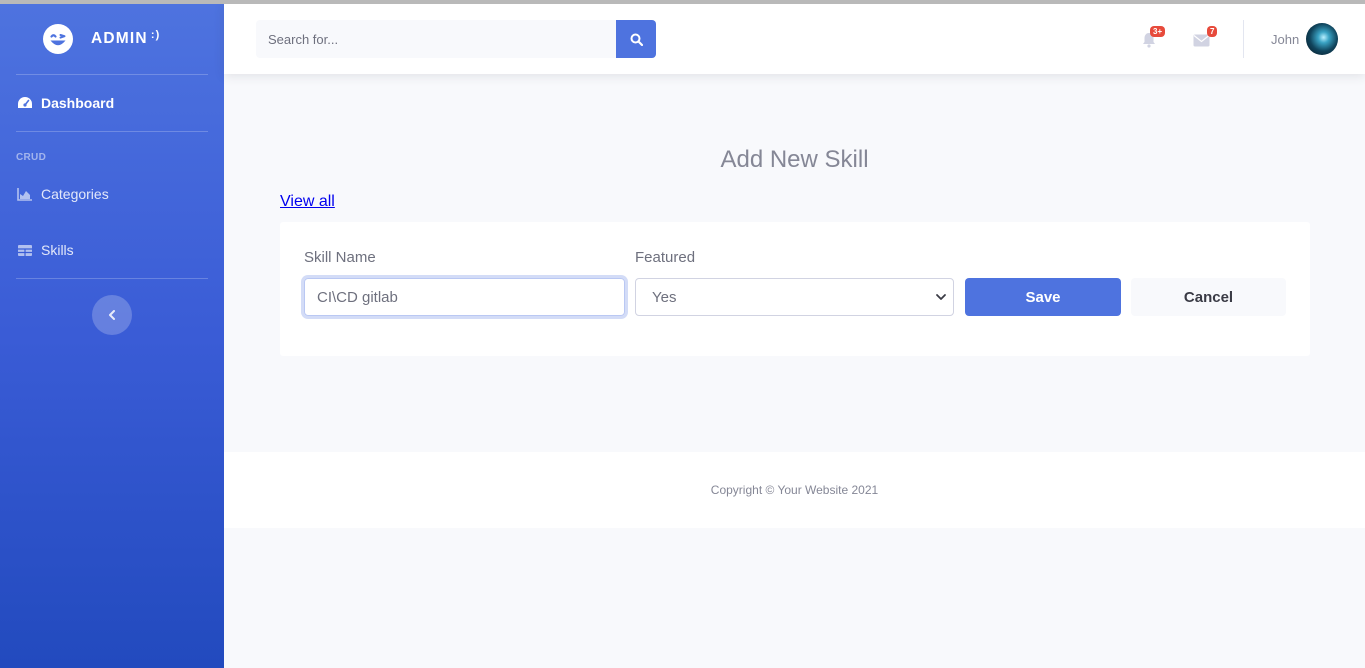 This screenshot has height=668, width=1365. I want to click on sidebar-heading: CRUD, so click(31, 157).